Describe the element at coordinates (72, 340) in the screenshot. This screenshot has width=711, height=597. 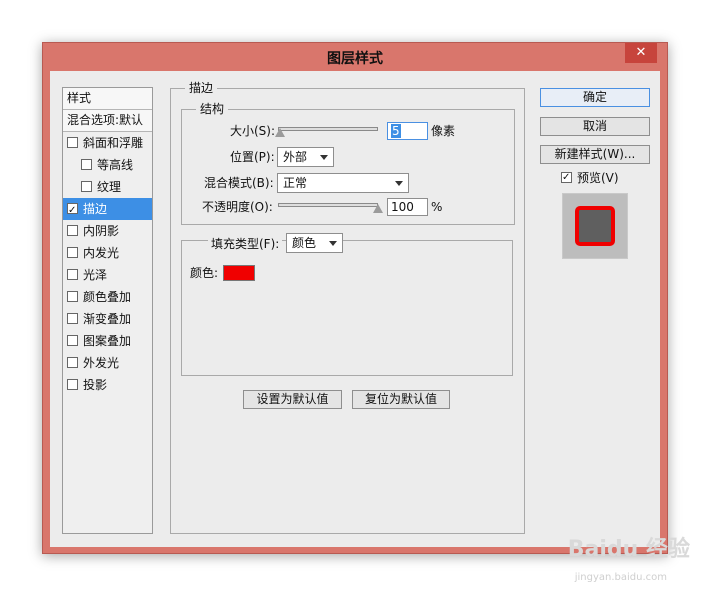
I see `pattern-overlay-checkbox` at that location.